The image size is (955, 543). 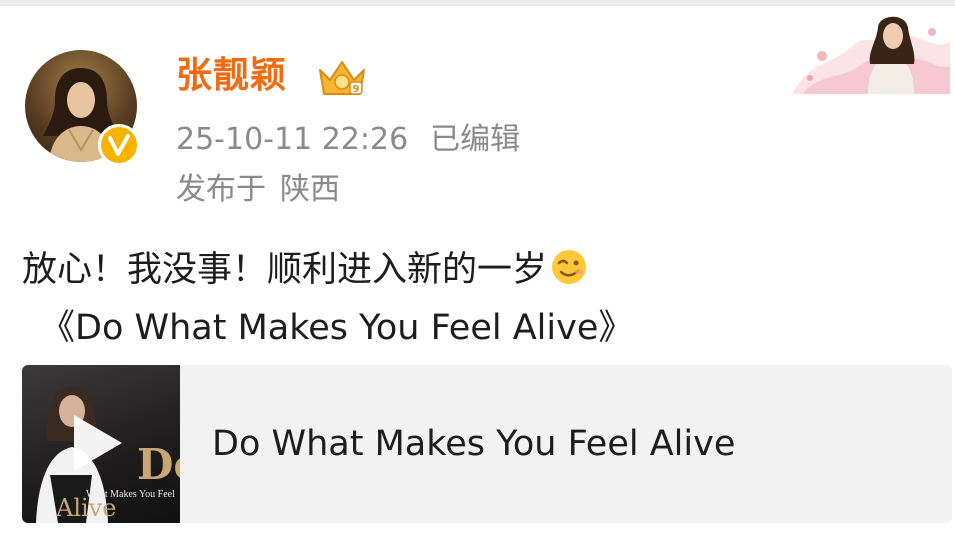 What do you see at coordinates (867, 52) in the screenshot?
I see `card-decoration` at bounding box center [867, 52].